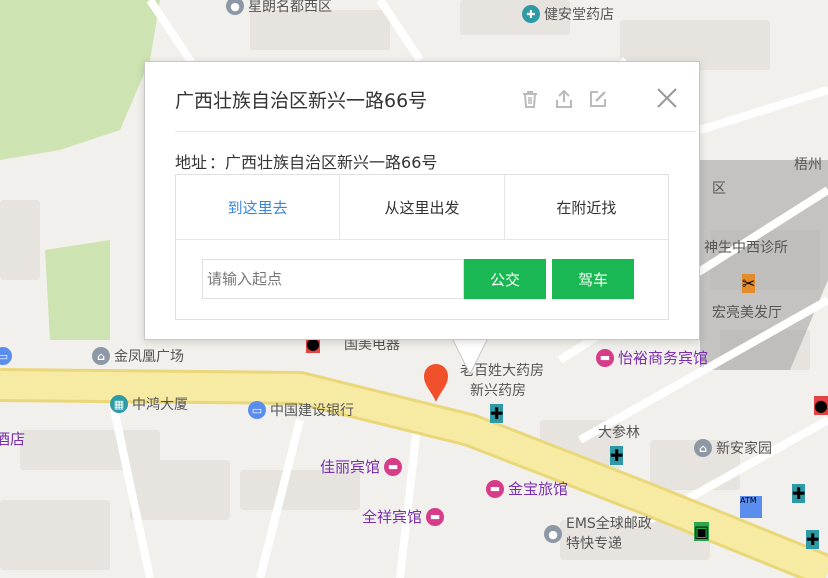 The image size is (828, 578). I want to click on address-row: 地址 ：广西壮族自治区新兴一路66号, so click(306, 161).